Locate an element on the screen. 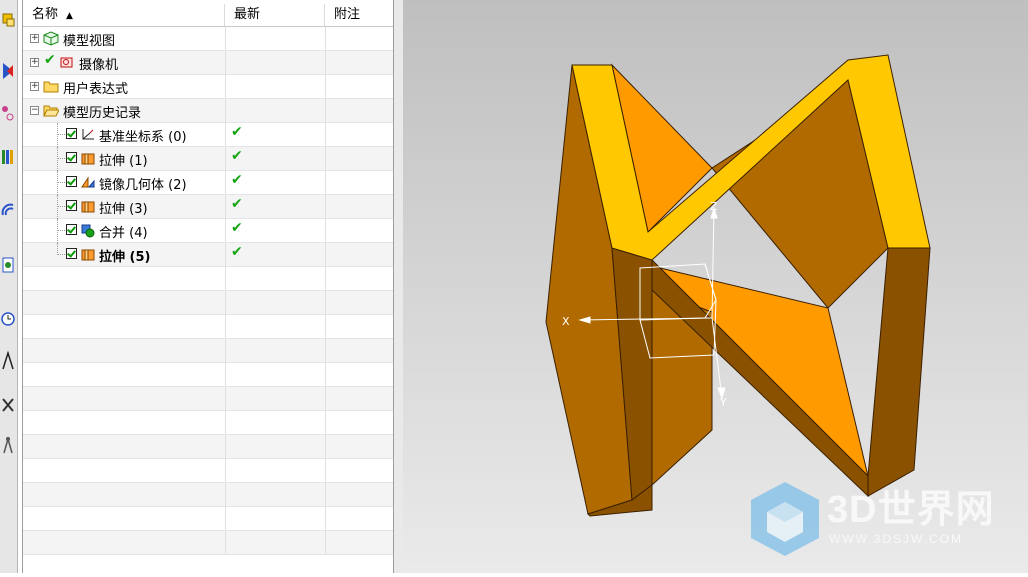  feature-extrude-5: 拉伸 (5) ✔ is located at coordinates (208, 255).